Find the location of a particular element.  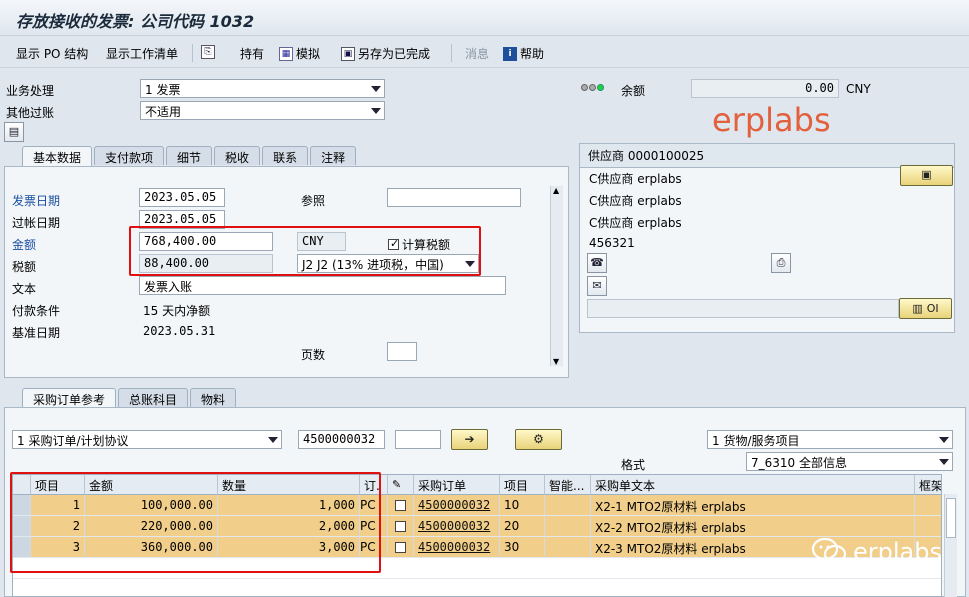

save-complete-label: 另存为已完成 is located at coordinates (394, 54).